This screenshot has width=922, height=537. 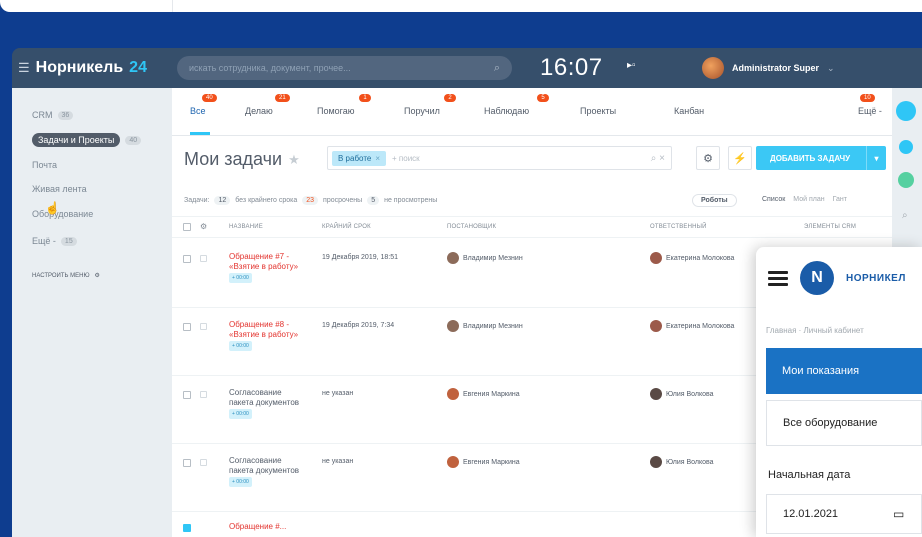 I want to click on help-icon, so click(x=906, y=111).